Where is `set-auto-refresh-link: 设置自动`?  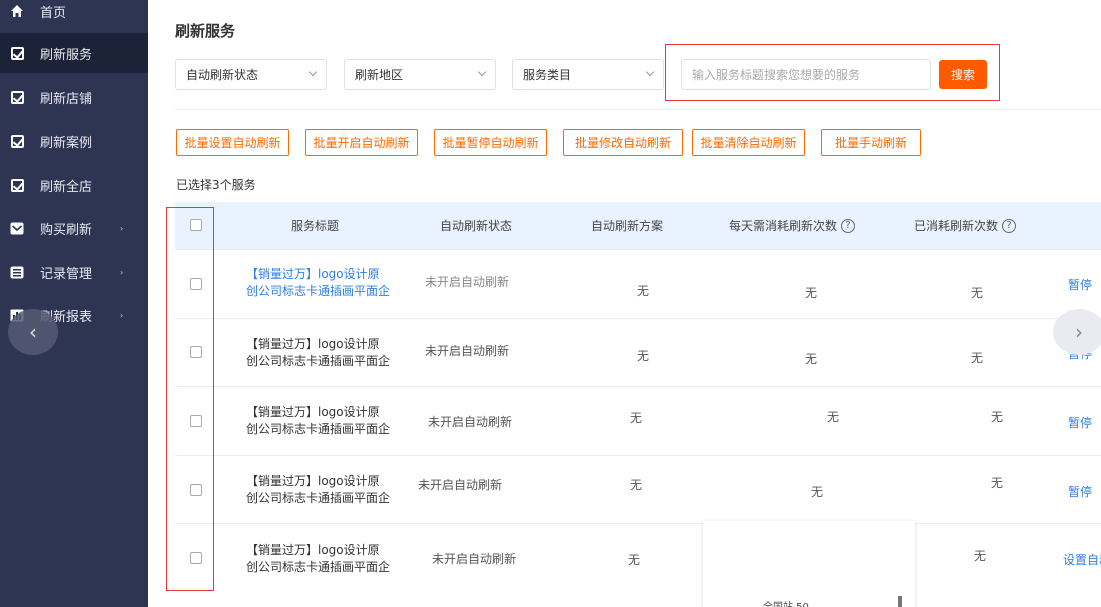
set-auto-refresh-link: 设置自动 is located at coordinates (1082, 559).